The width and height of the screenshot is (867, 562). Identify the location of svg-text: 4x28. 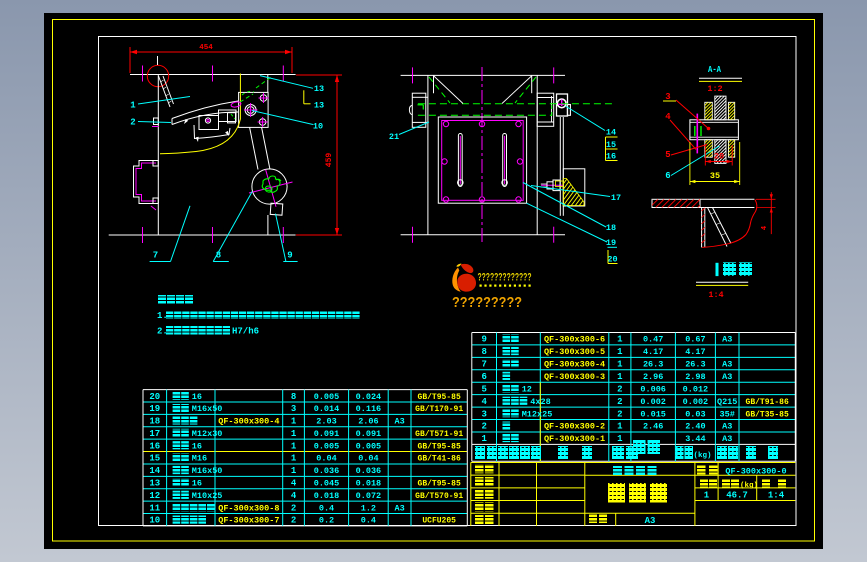
(540, 402).